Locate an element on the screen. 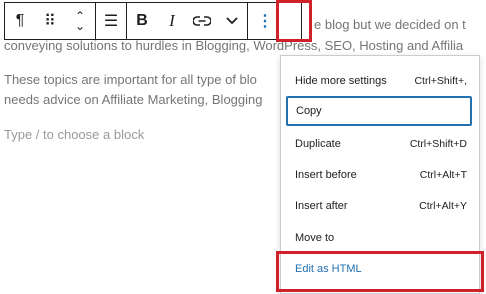 The image size is (486, 294). align-icon: ☰ is located at coordinates (111, 21).